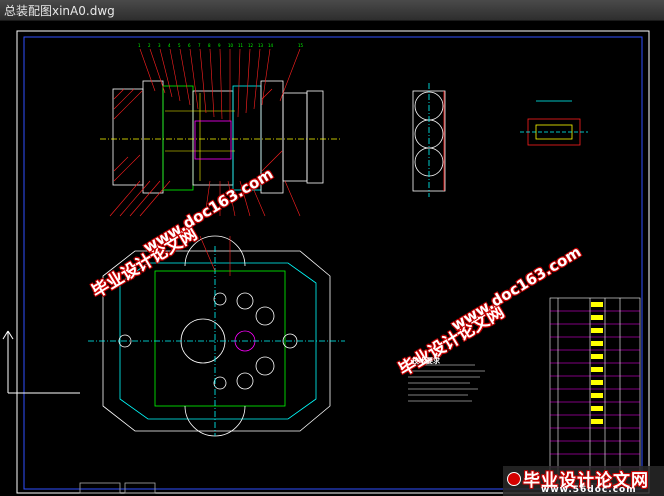  I want to click on section-view: 1234 5678 9 10 11 12 13 14 15, so click(220, 130).